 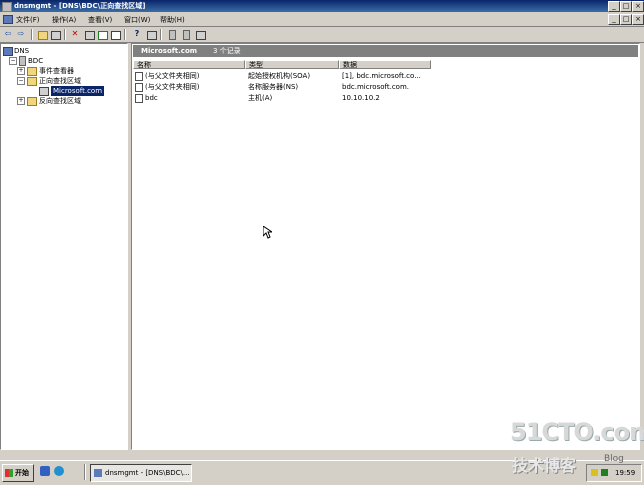 I want to click on child-restore-button: □, so click(x=626, y=19).